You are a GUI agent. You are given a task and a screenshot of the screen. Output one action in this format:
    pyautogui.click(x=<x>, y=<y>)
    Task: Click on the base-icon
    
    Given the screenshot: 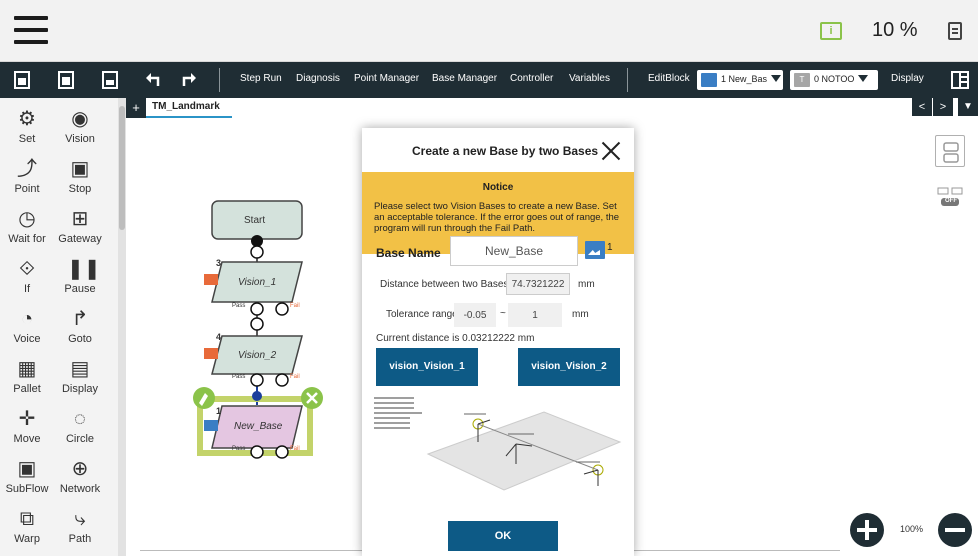 What is the action you would take?
    pyautogui.click(x=595, y=250)
    